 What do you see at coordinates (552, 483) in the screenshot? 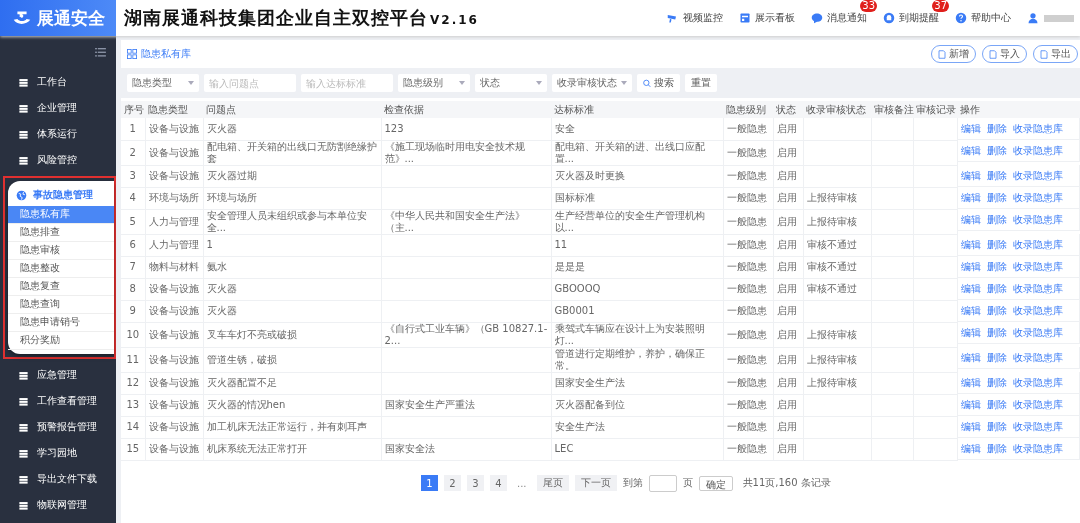
I see `last-page-button: 尾页` at bounding box center [552, 483].